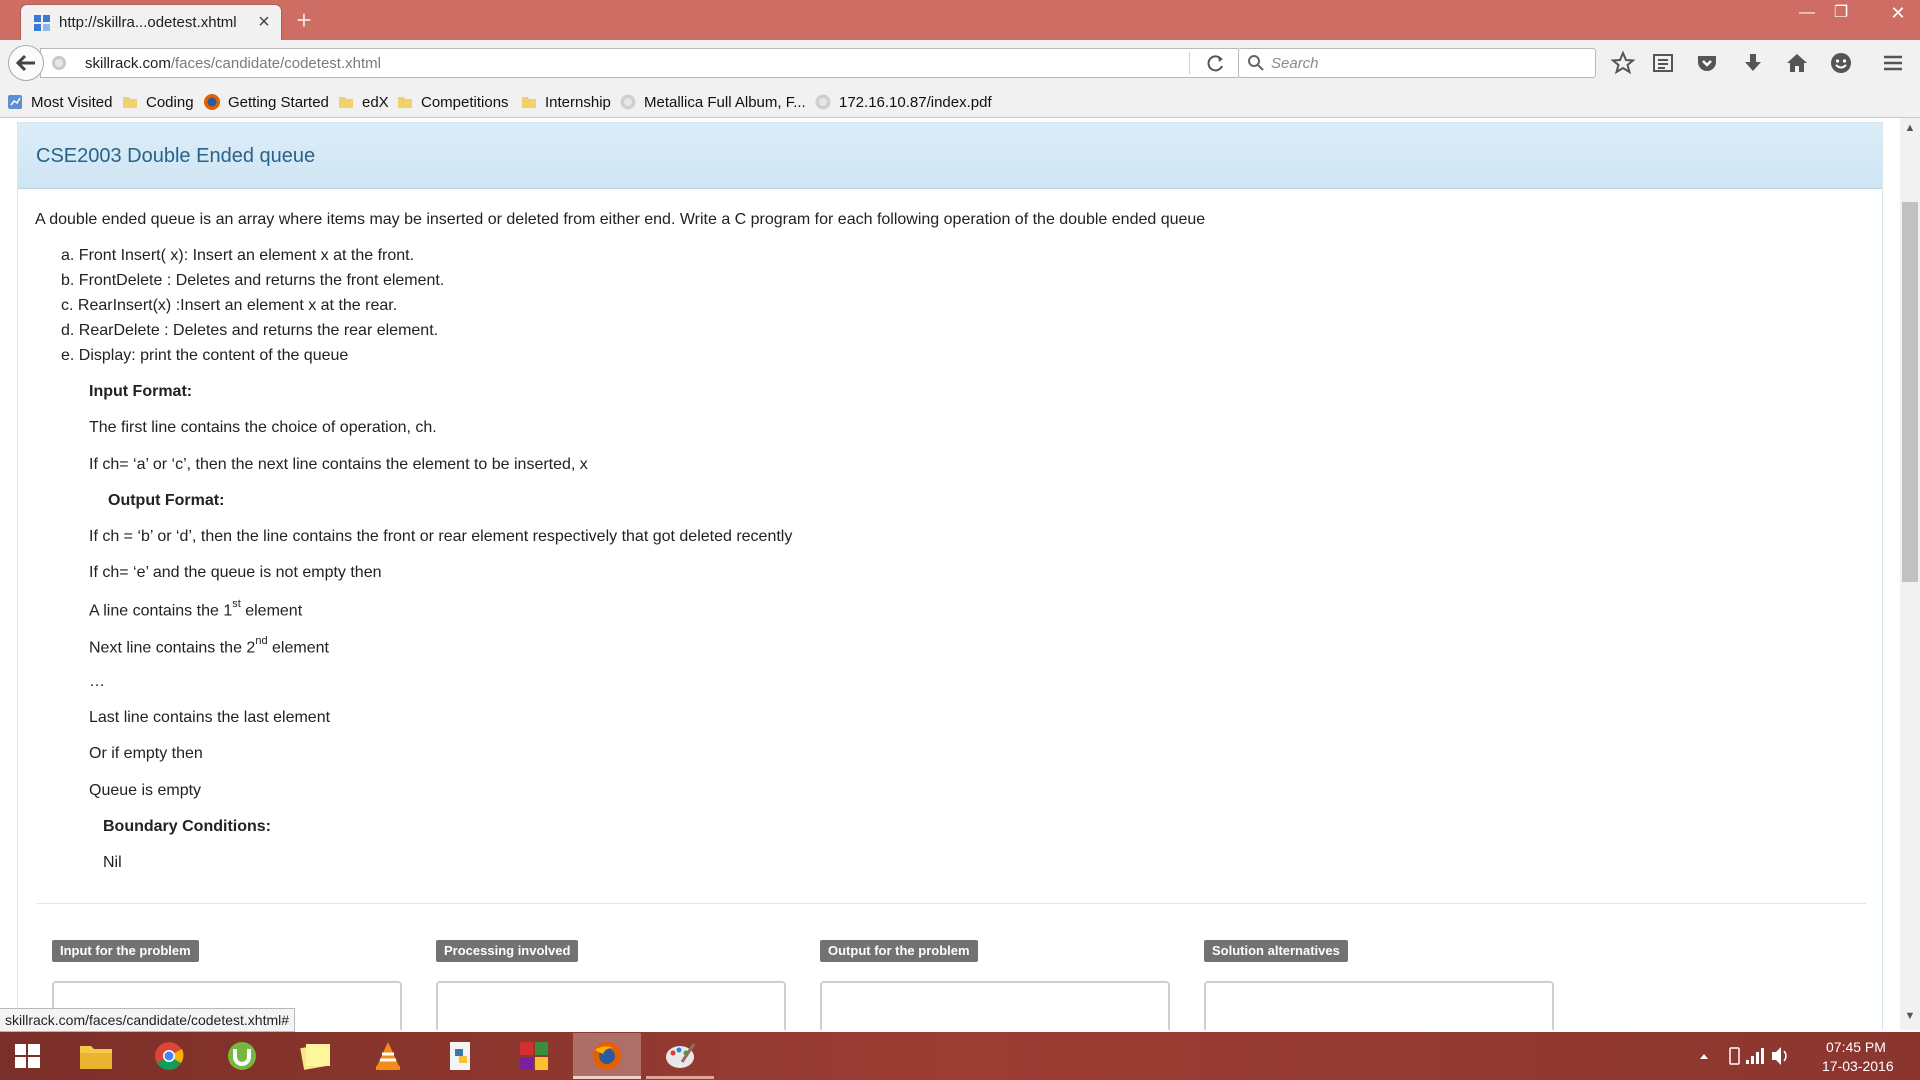  I want to click on output-format-heading: Output Format:, so click(166, 500).